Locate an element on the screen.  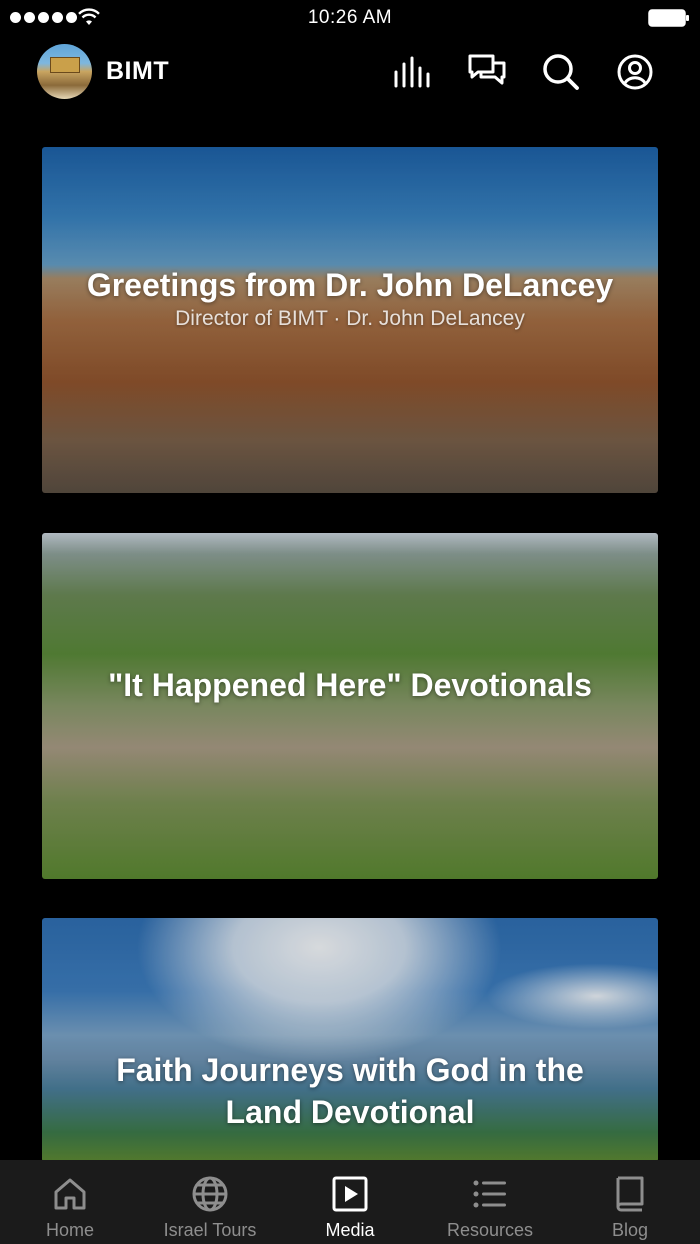
tab-label: Home is located at coordinates (69, 1230).